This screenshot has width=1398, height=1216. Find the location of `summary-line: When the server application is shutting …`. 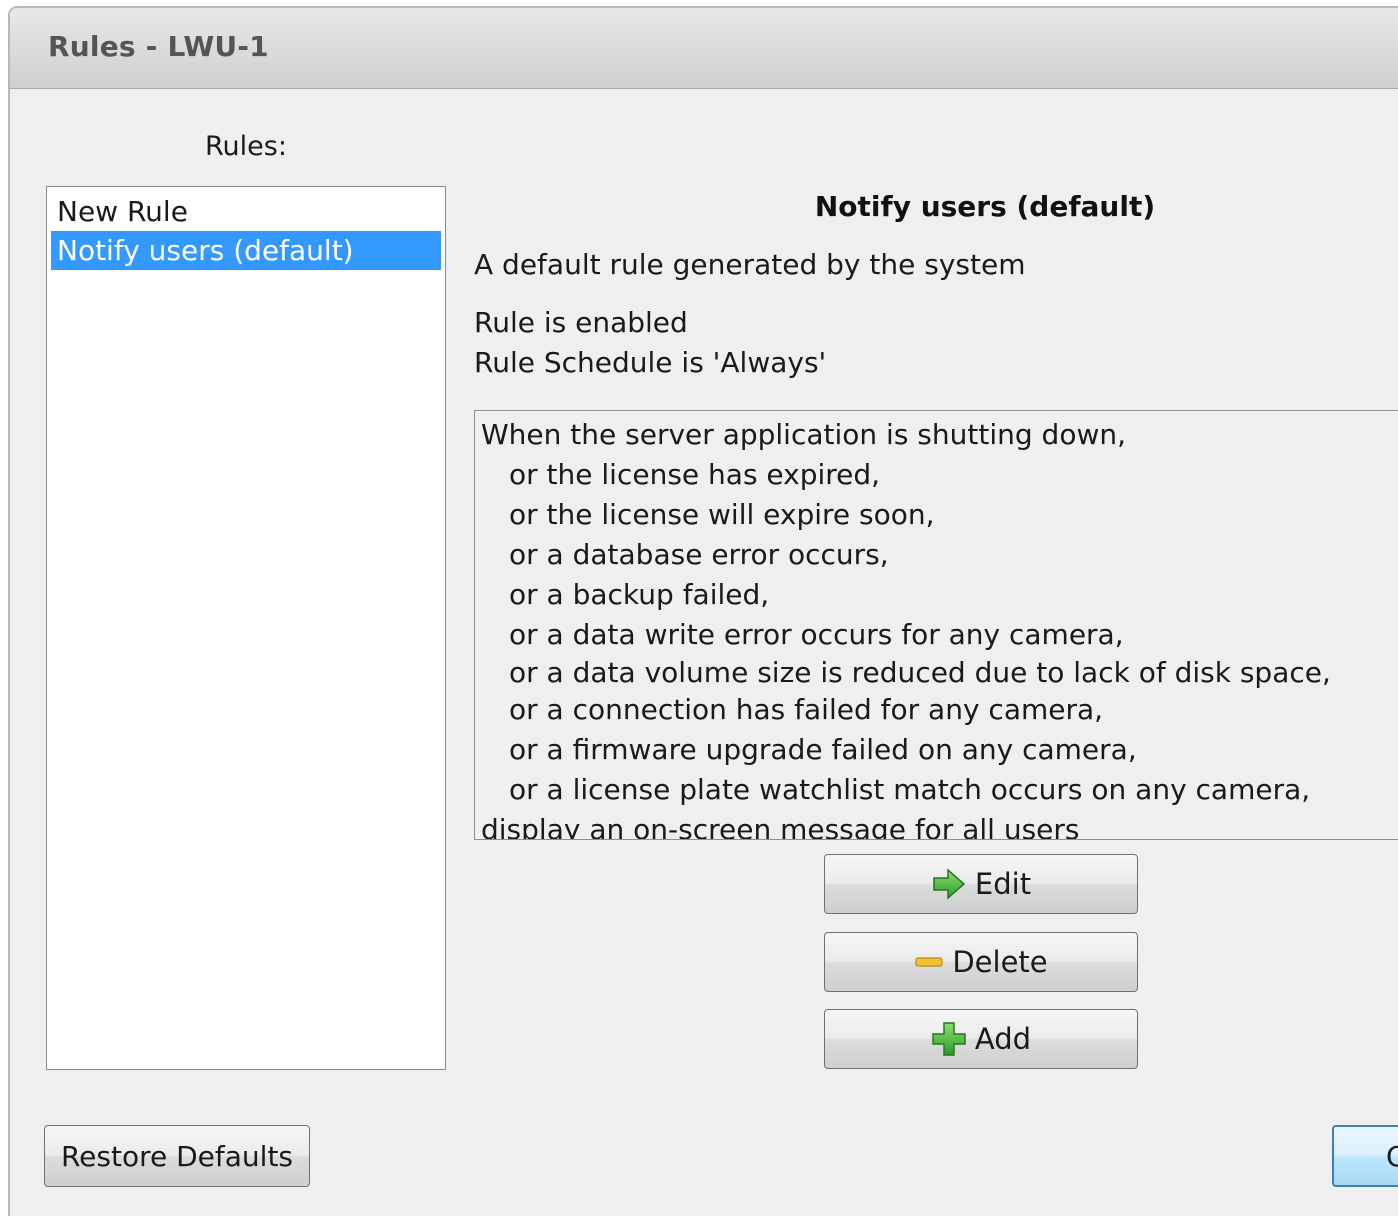

summary-line: When the server application is shutting … is located at coordinates (803, 434).